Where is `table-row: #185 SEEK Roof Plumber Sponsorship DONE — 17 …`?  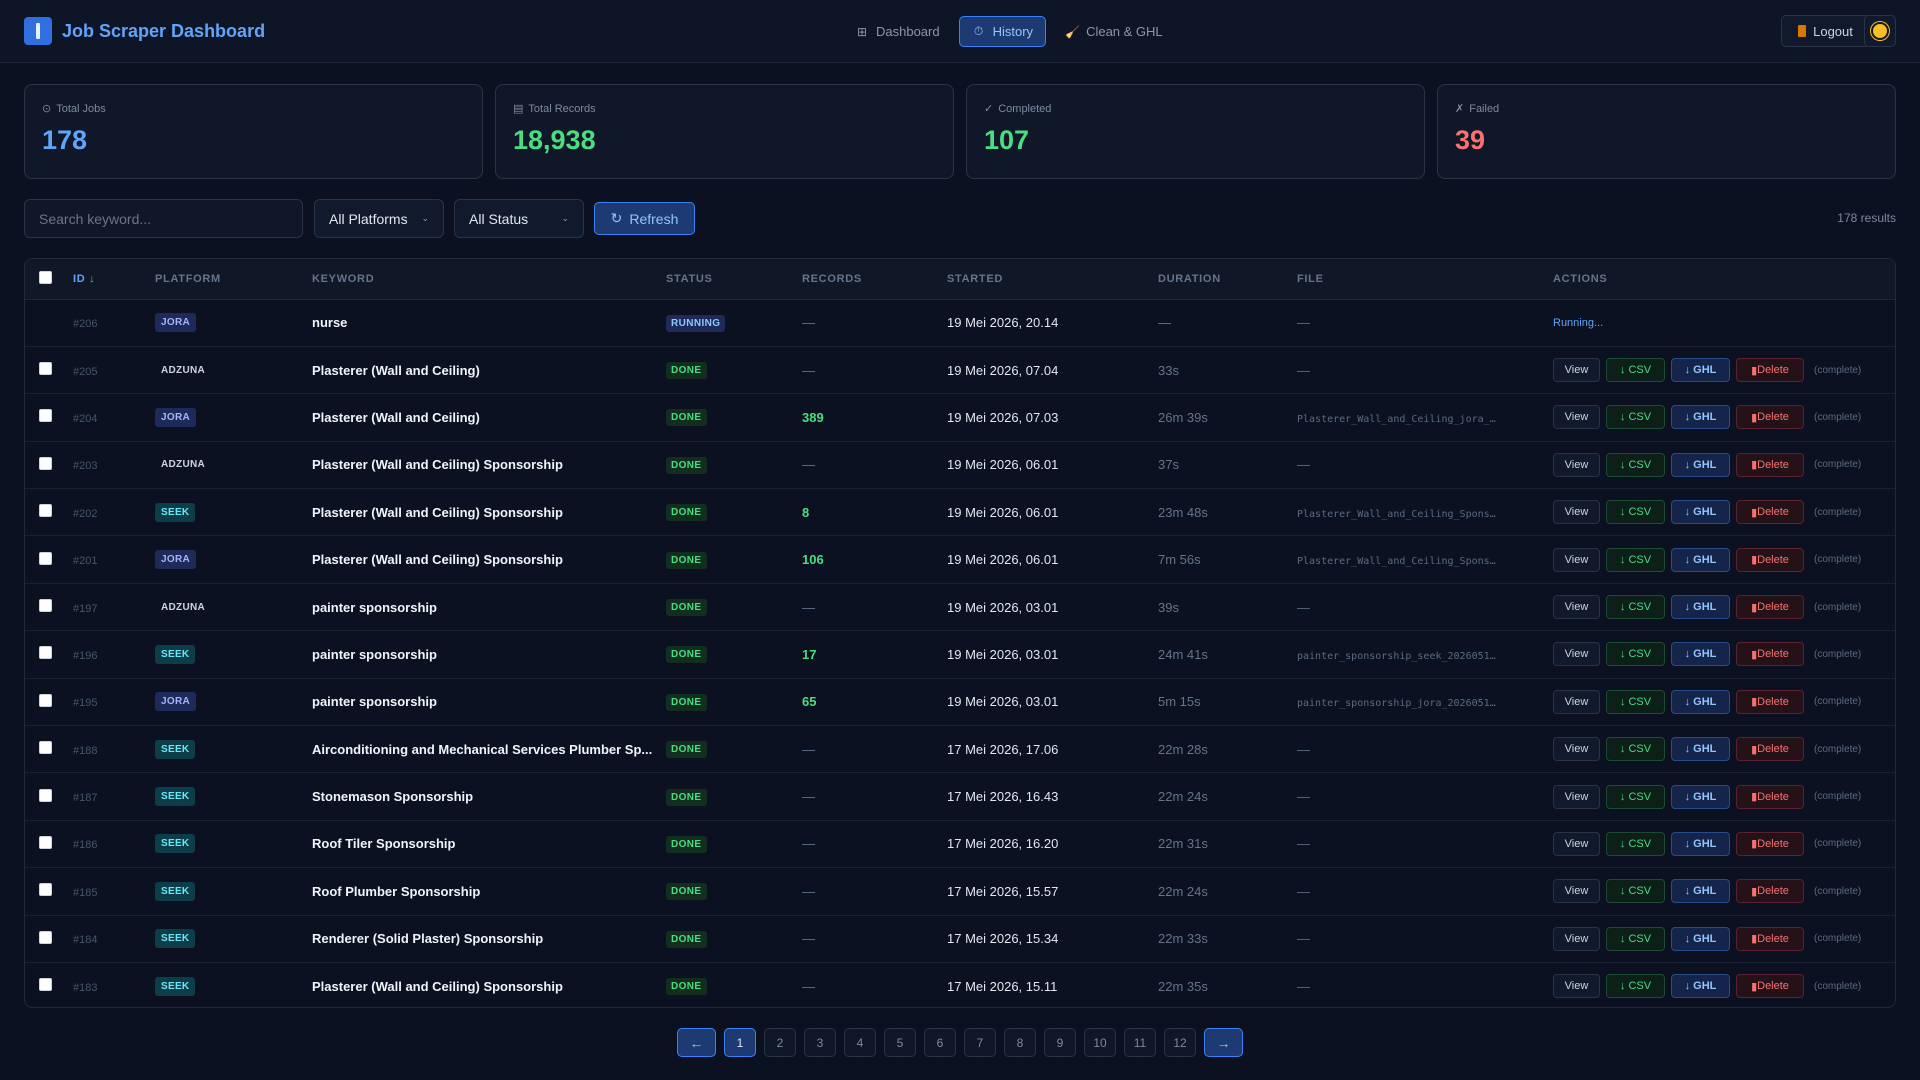
table-row: #185 SEEK Roof Plumber Sponsorship DONE — 17 … is located at coordinates (960, 892).